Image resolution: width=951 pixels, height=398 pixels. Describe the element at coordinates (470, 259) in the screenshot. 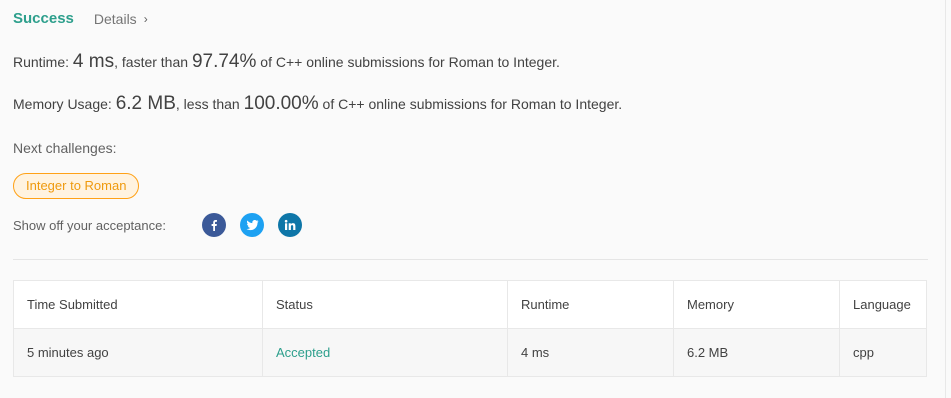

I see `divider` at that location.